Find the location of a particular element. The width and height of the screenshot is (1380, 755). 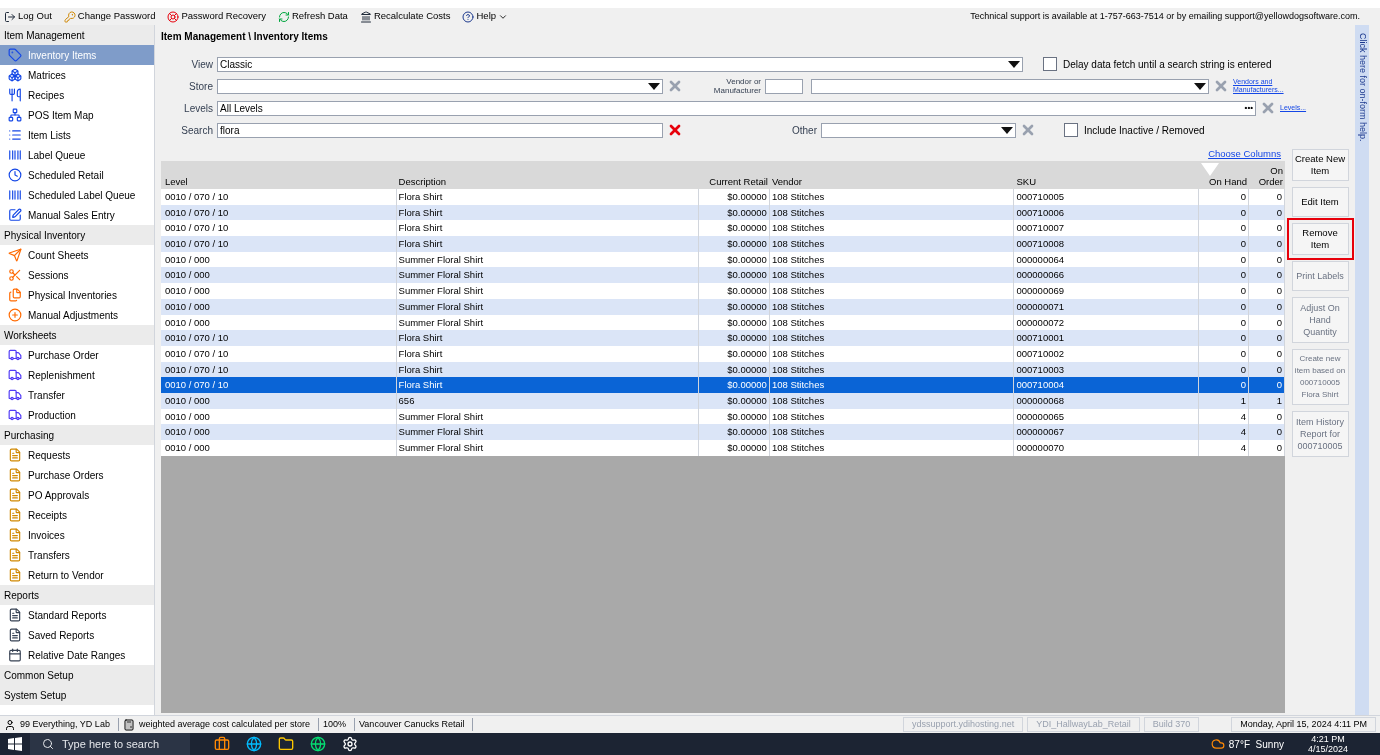

sidebar-item: Saved Reports is located at coordinates (77, 635).